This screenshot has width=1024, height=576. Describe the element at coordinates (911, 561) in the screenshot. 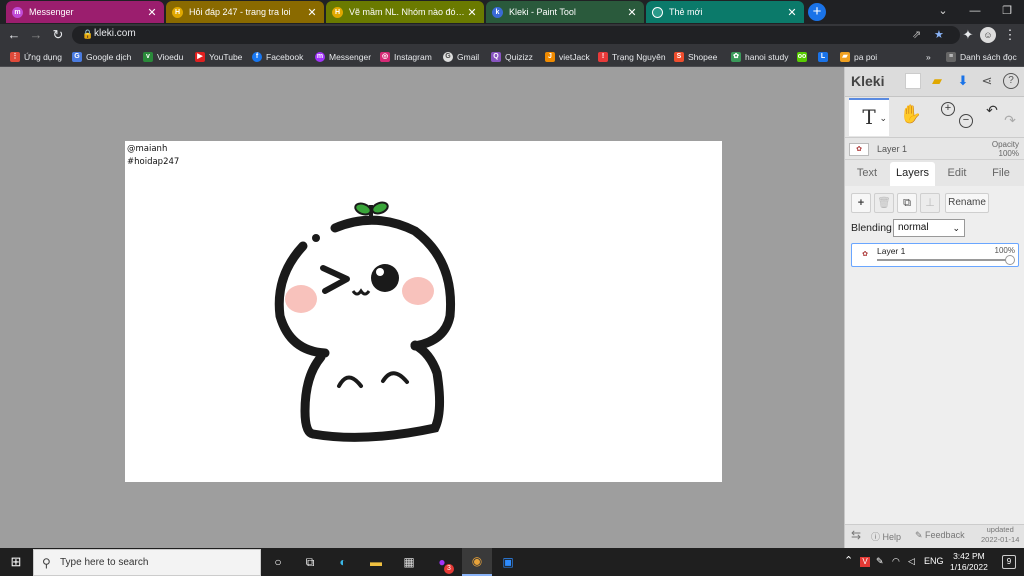

I see `speaker-icon: ◁` at that location.